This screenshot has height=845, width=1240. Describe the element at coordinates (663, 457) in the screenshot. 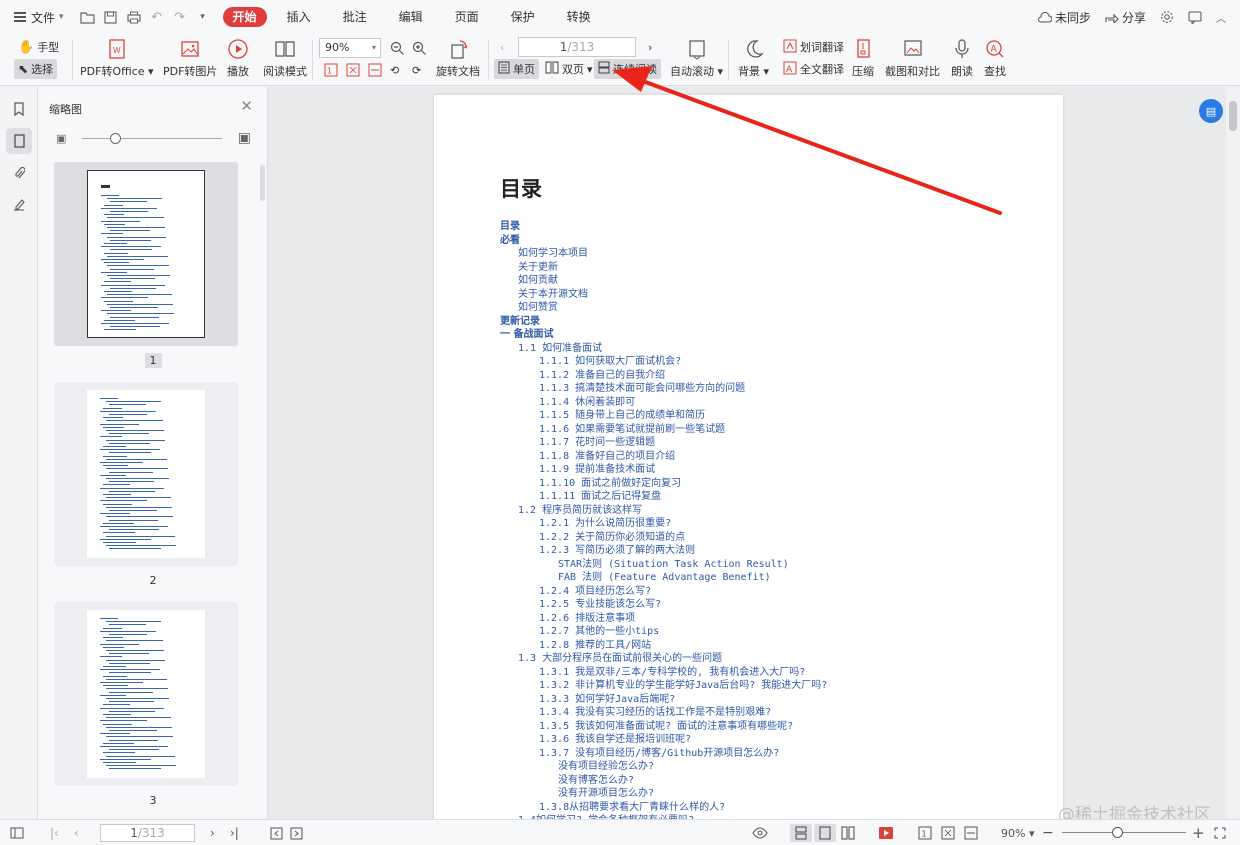

I see `toc-link: 1.1.8 准备好自己的项目介绍` at that location.